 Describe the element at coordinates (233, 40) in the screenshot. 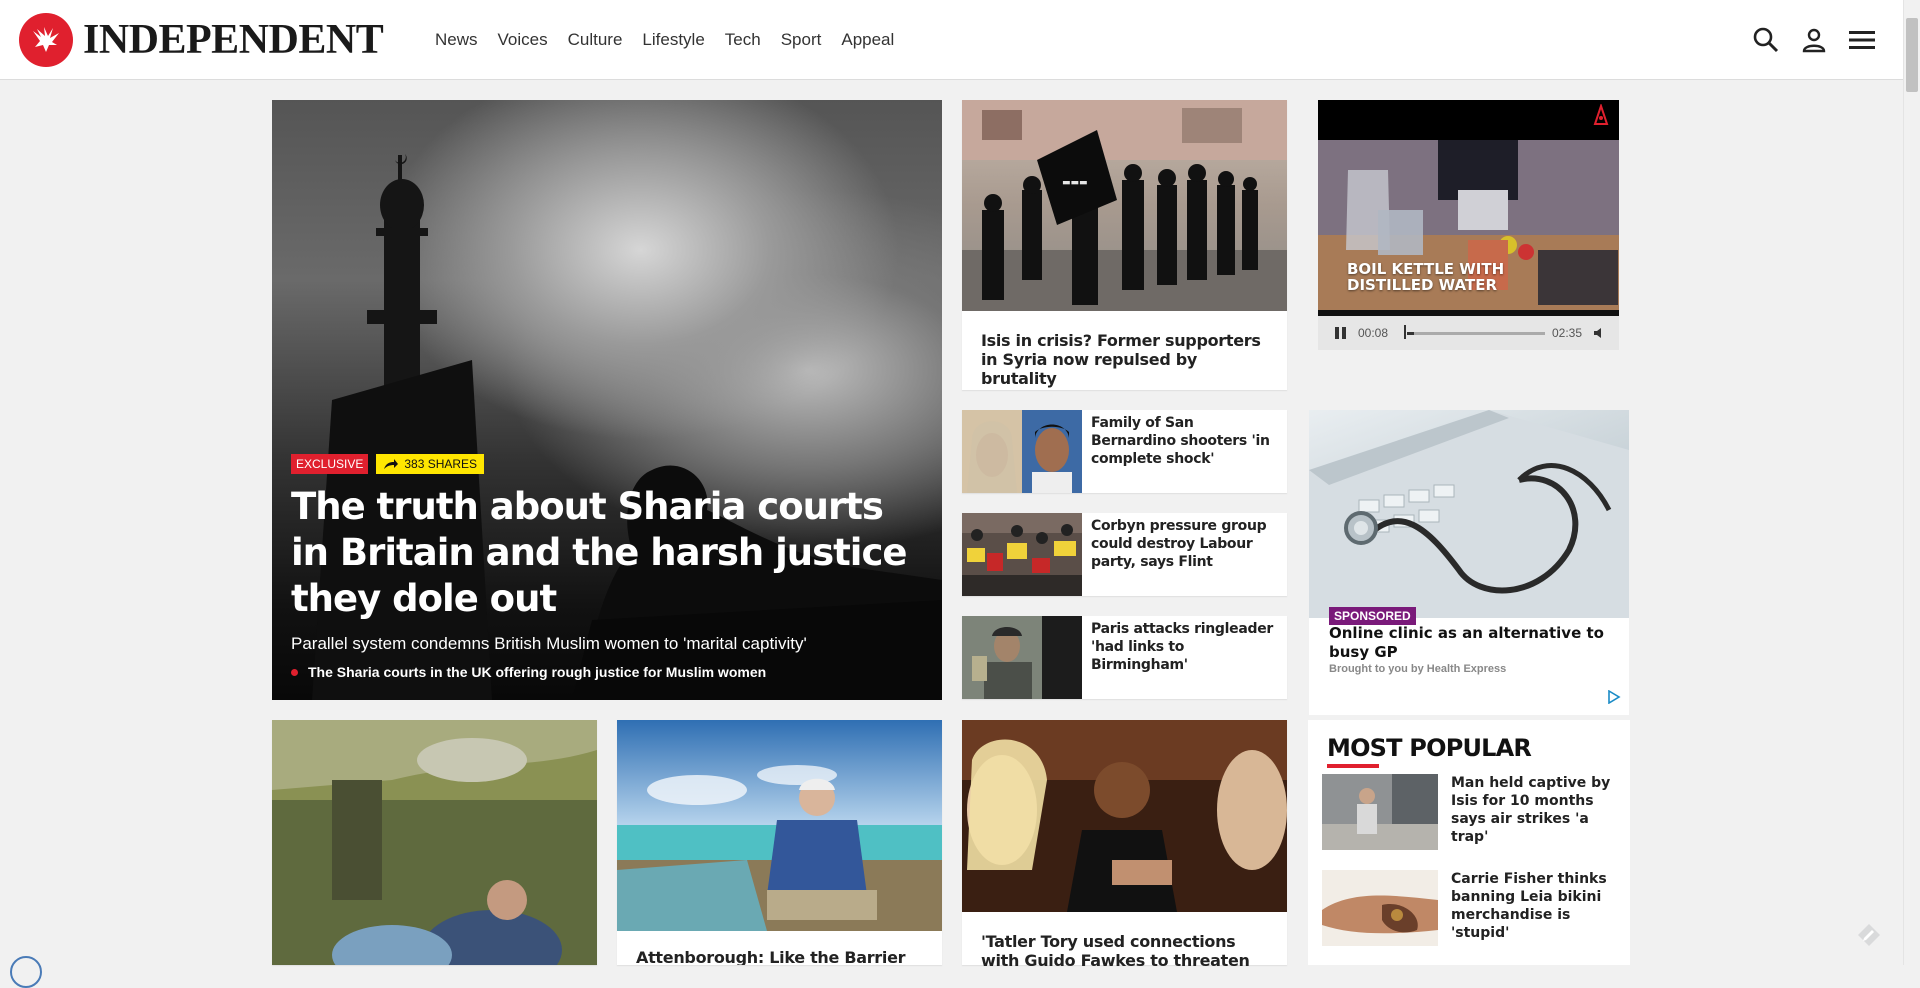

I see `logo-wordmark: INDEPENDENT` at that location.